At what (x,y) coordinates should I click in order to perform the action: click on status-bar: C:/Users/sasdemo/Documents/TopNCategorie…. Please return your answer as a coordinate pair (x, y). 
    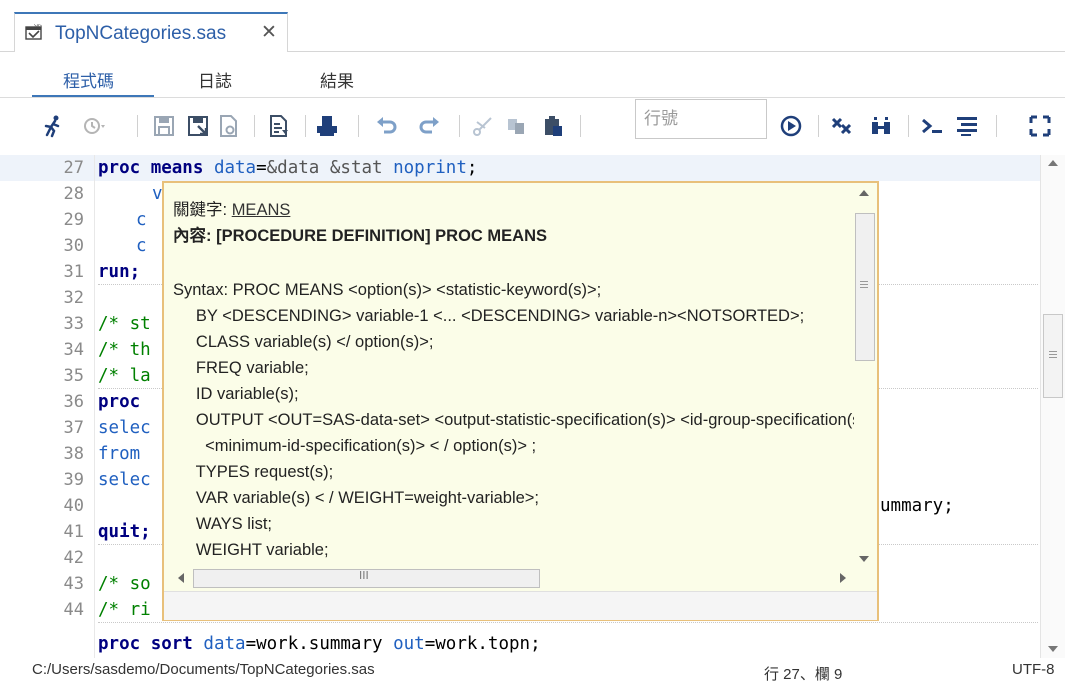
    Looking at the image, I should click on (532, 670).